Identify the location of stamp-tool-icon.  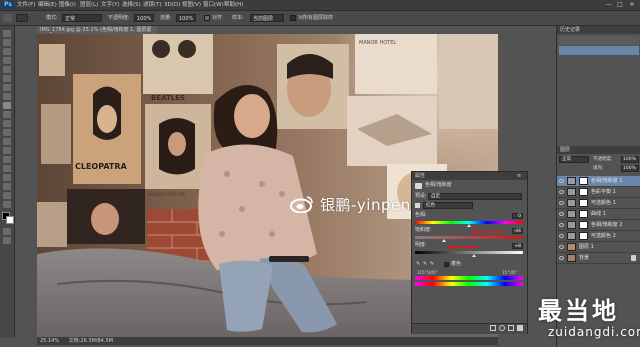
(7, 18).